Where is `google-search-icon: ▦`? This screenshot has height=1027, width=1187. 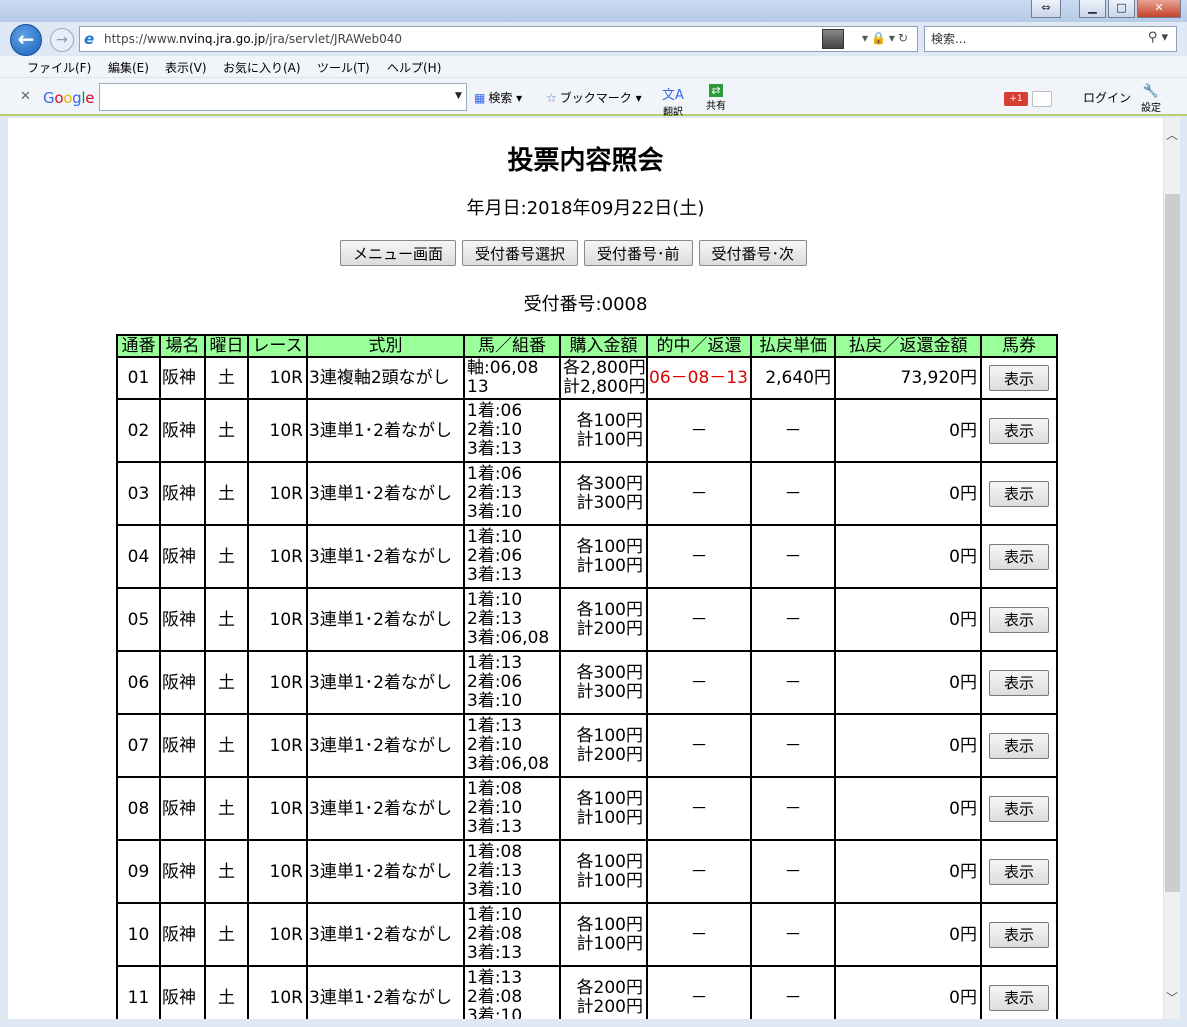
google-search-icon: ▦ is located at coordinates (480, 98).